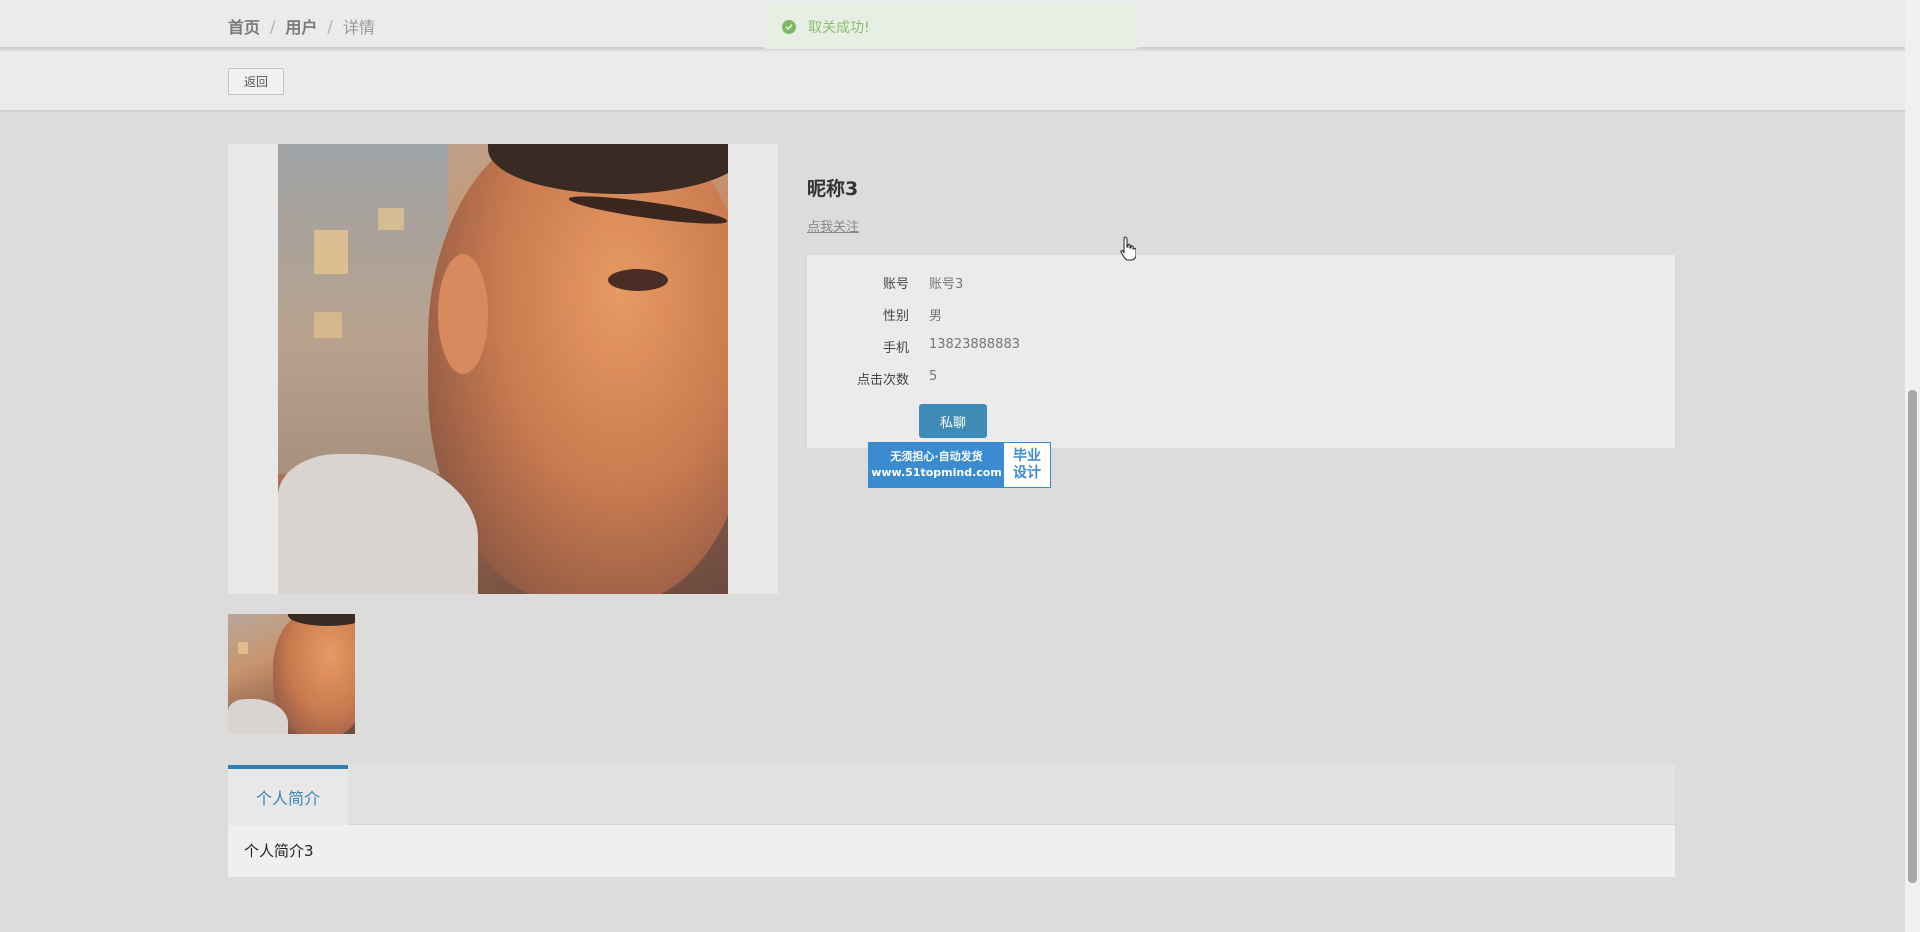 The width and height of the screenshot is (1920, 932). I want to click on info-row-clicks: 点击次数 5, so click(872, 379).